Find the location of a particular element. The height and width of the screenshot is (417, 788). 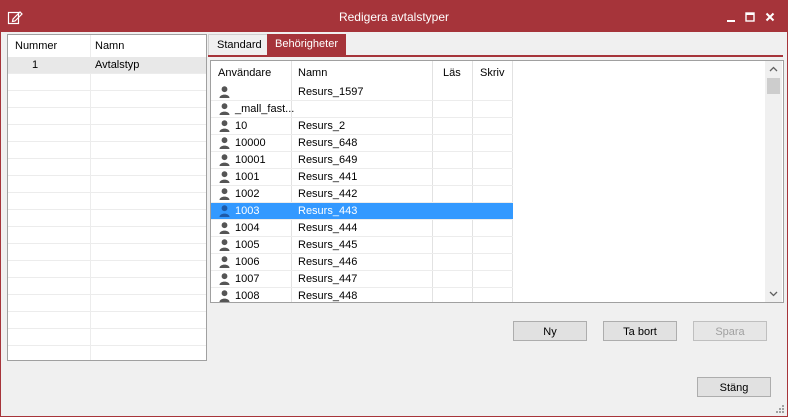

save-button: Spara is located at coordinates (730, 331).